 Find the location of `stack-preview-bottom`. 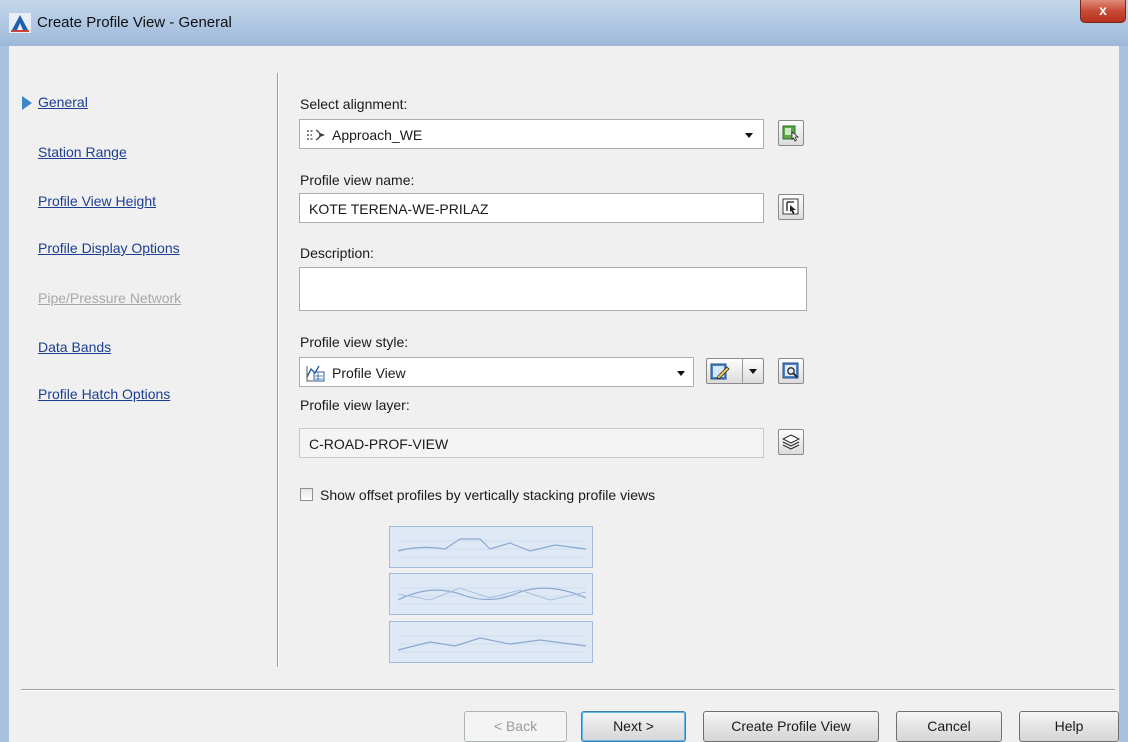

stack-preview-bottom is located at coordinates (491, 642).